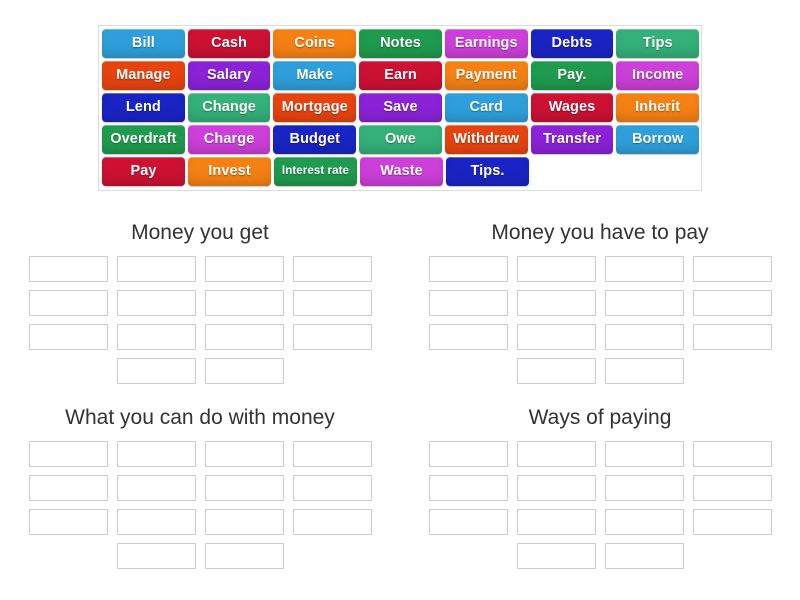 The image size is (800, 600). I want to click on drop-slot-grid, so click(600, 320).